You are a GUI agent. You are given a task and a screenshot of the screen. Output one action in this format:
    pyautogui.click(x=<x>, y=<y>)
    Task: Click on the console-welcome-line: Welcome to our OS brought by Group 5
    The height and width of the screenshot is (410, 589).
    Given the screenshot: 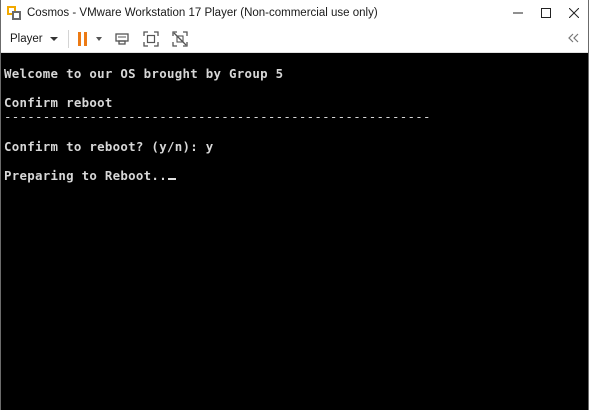 What is the action you would take?
    pyautogui.click(x=144, y=73)
    